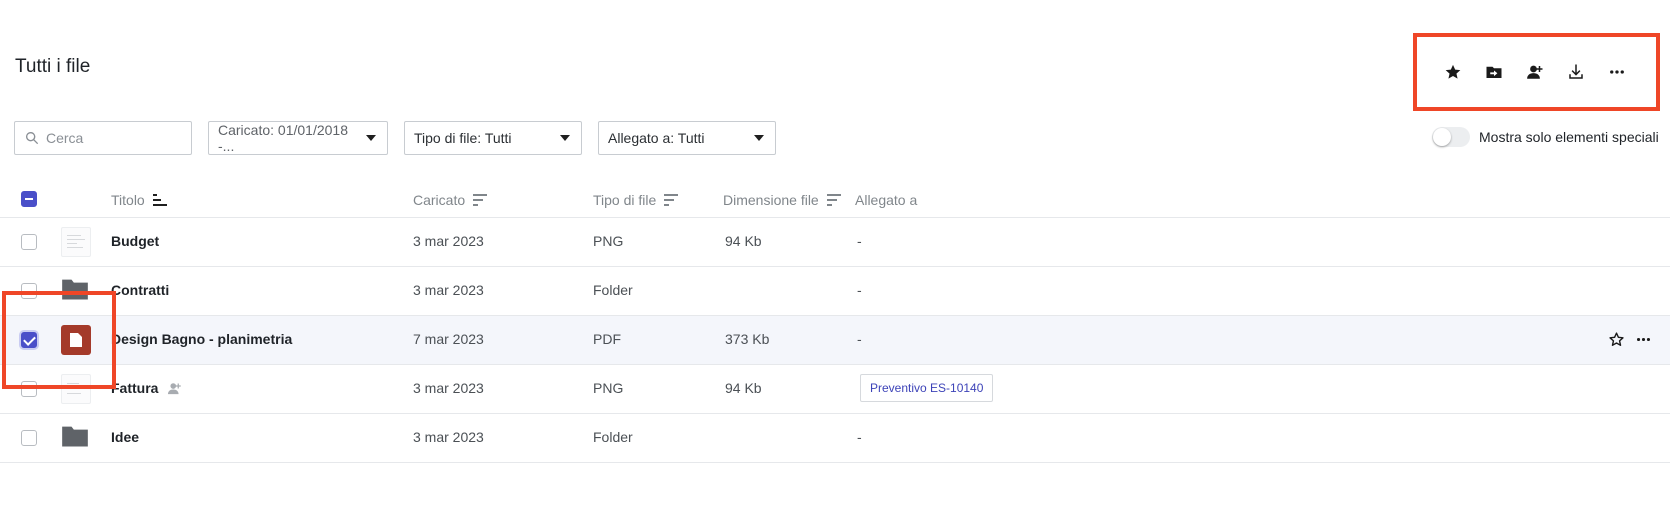  Describe the element at coordinates (1630, 339) in the screenshot. I see `row-actions` at that location.